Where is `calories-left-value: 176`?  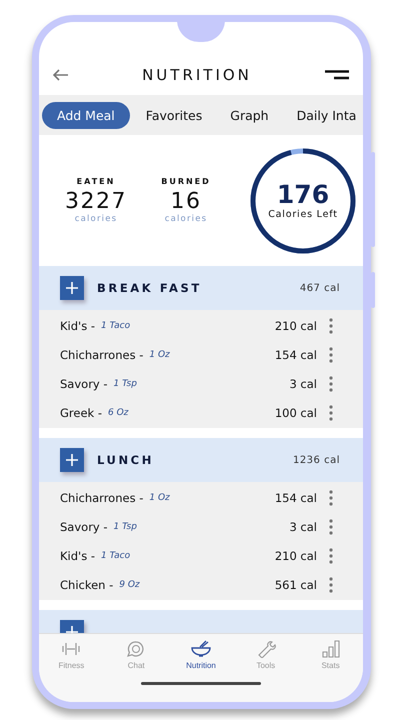
calories-left-value: 176 is located at coordinates (303, 194).